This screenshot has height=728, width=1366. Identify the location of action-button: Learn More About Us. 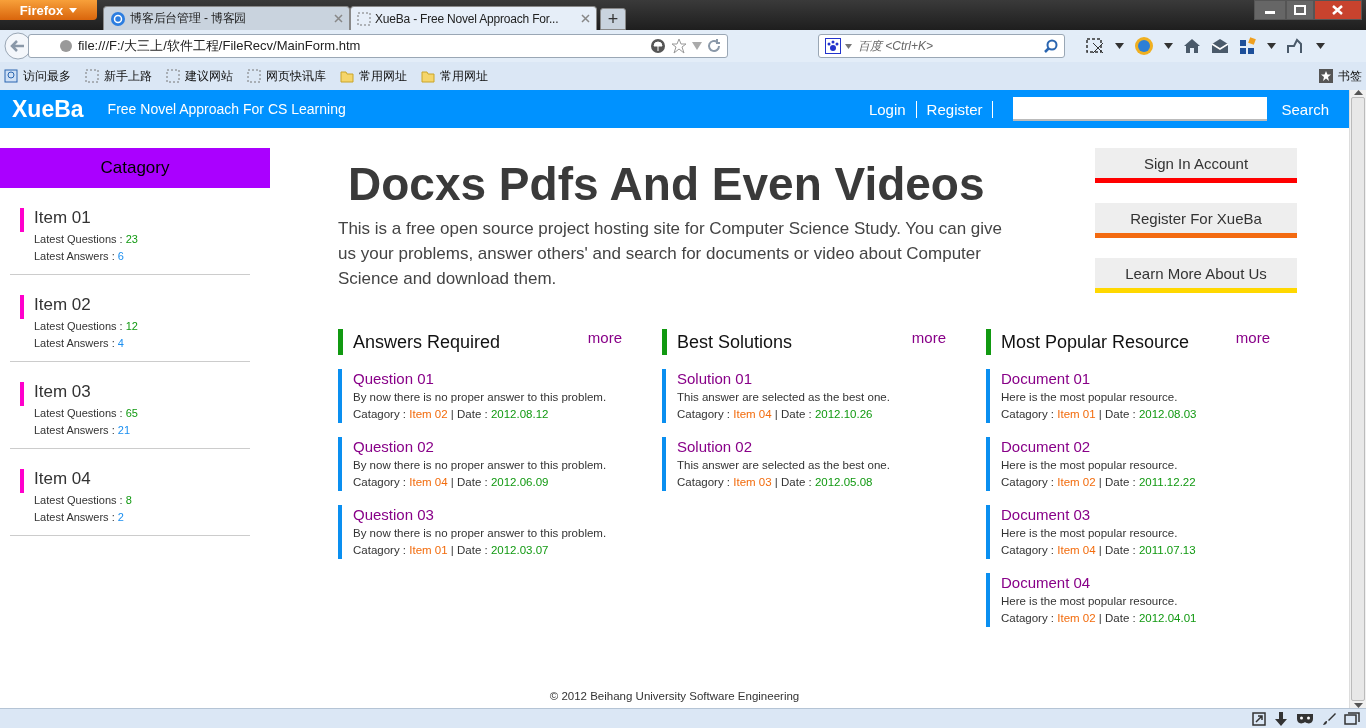
(1196, 275).